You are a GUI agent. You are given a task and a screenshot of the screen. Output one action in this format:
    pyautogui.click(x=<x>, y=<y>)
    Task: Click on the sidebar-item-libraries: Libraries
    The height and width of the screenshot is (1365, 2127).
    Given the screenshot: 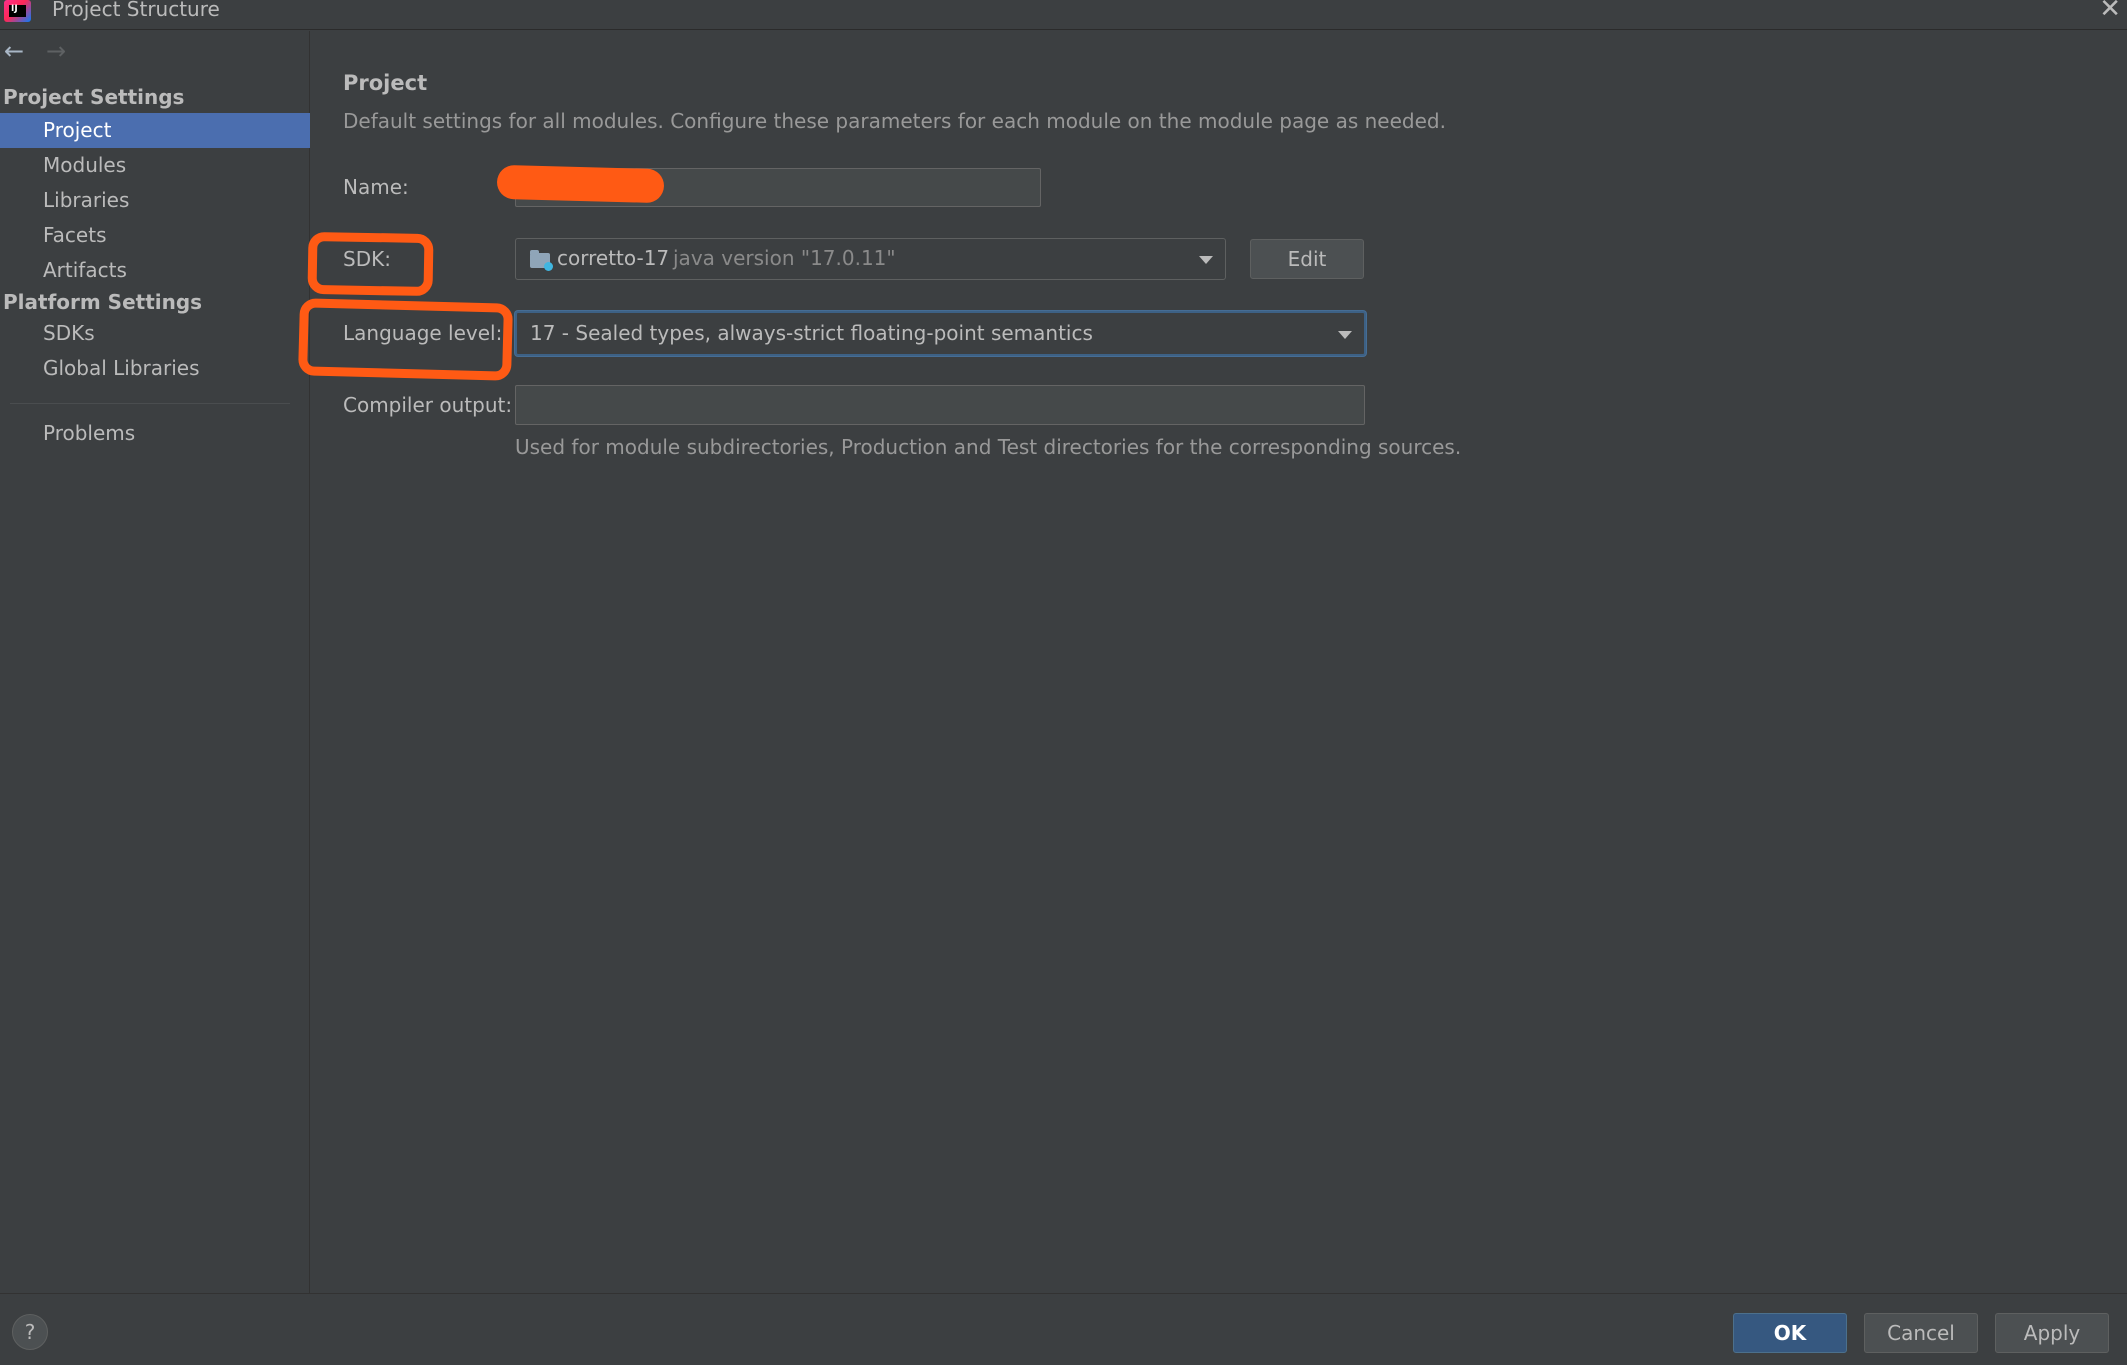 What is the action you would take?
    pyautogui.click(x=155, y=200)
    